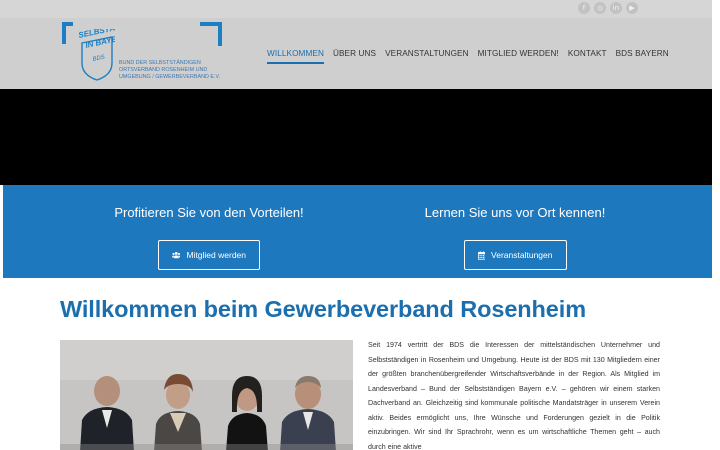 The height and width of the screenshot is (450, 720). Describe the element at coordinates (642, 55) in the screenshot. I see `nav-item-bds-bayern: BDS BAYERN` at that location.